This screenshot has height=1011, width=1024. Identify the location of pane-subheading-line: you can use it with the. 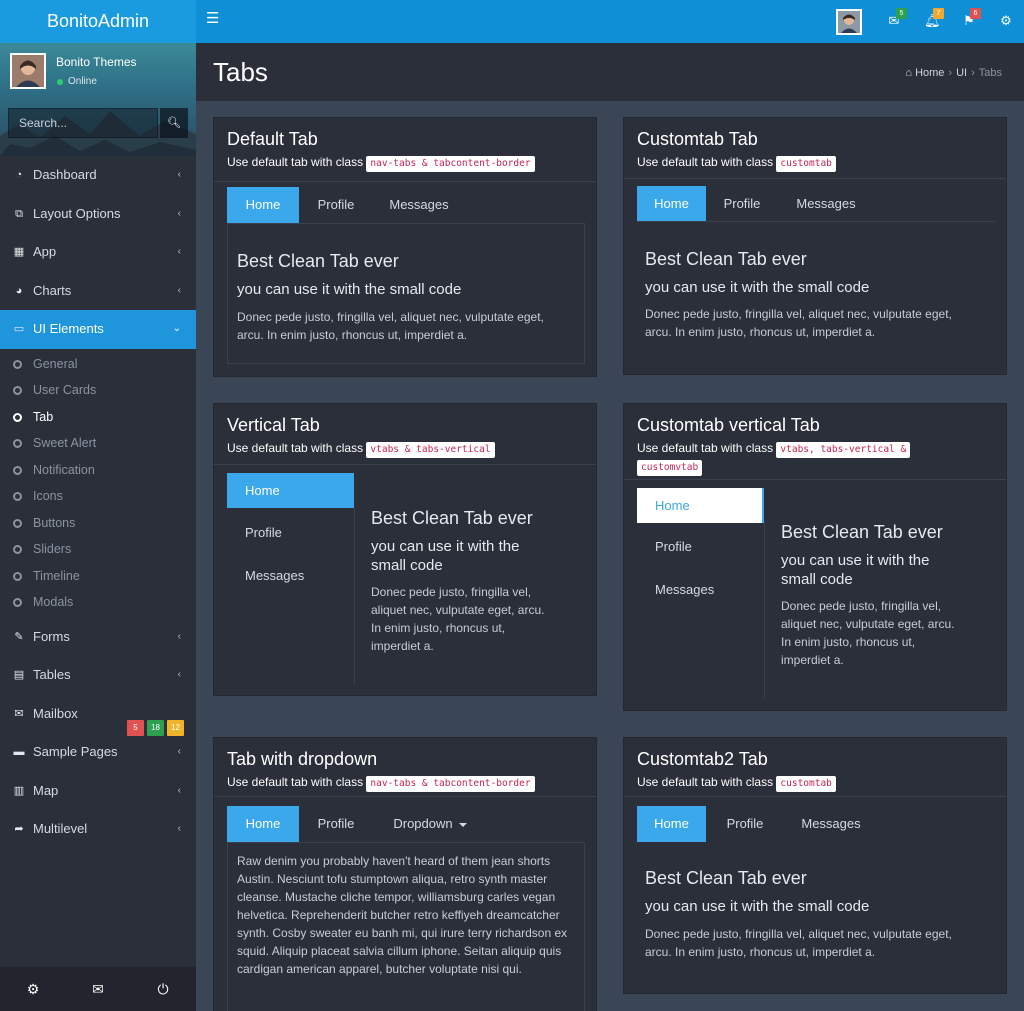
(855, 560).